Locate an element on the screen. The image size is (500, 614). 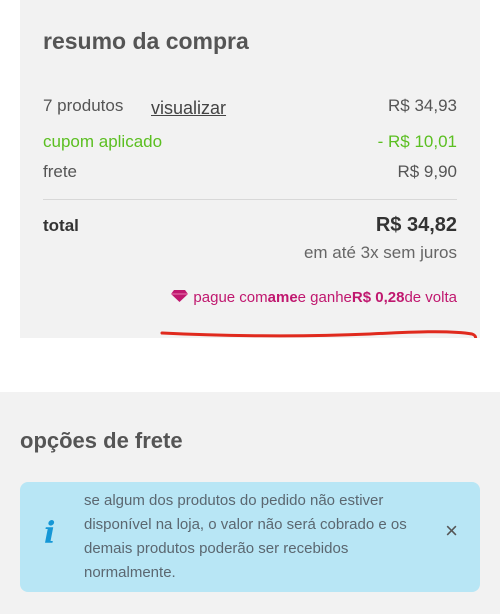
ame-brand: ame is located at coordinates (282, 297).